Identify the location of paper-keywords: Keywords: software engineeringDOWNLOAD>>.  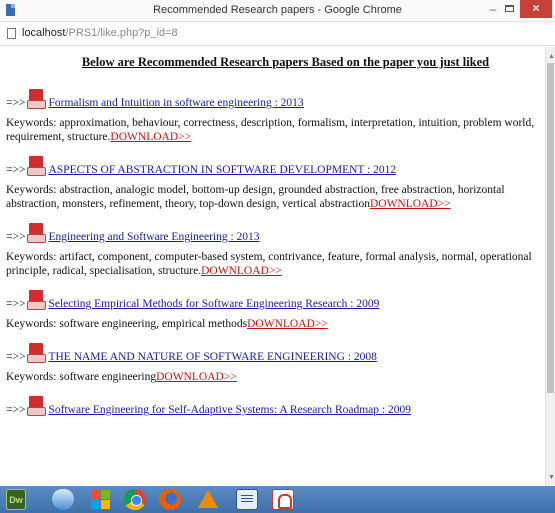
(272, 377).